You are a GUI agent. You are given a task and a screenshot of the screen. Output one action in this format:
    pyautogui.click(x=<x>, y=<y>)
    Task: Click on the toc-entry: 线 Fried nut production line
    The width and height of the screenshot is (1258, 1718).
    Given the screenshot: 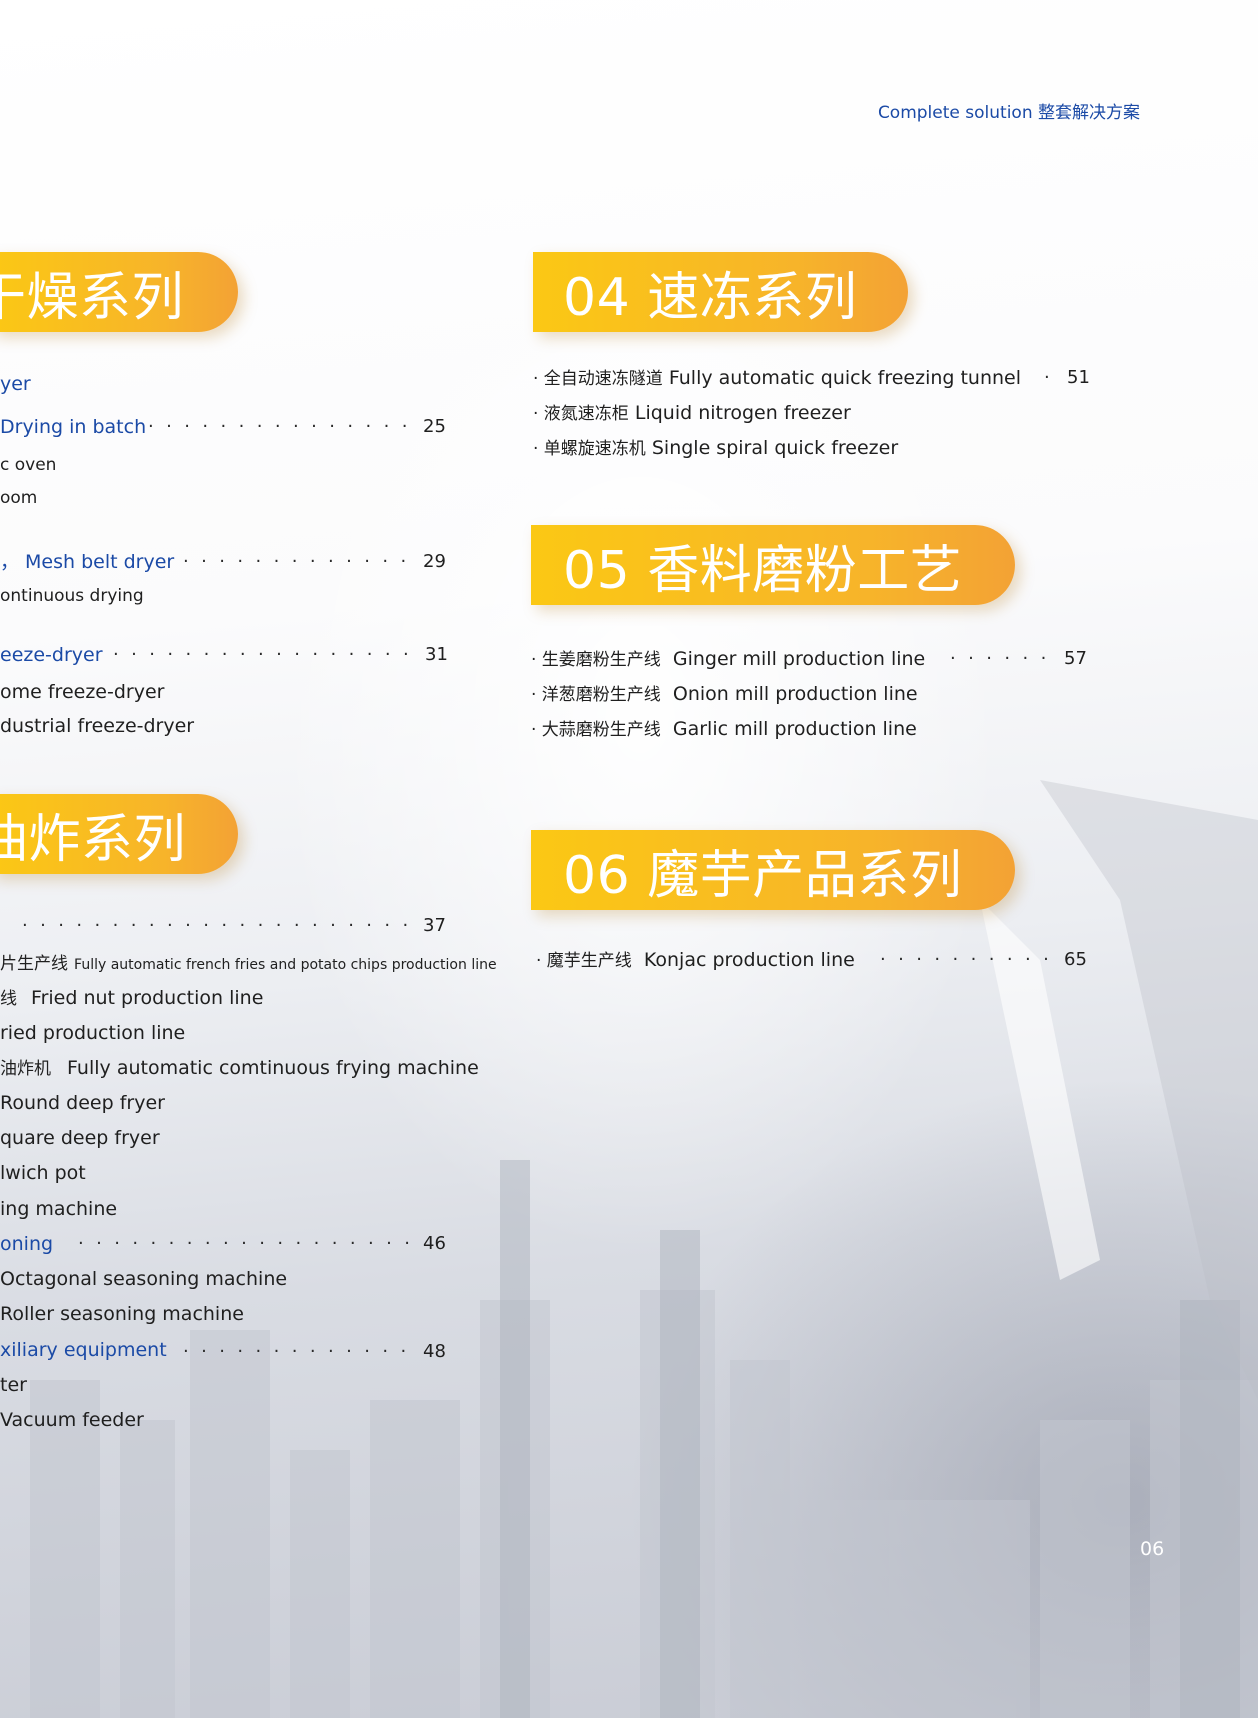 What is the action you would take?
    pyautogui.click(x=131, y=998)
    